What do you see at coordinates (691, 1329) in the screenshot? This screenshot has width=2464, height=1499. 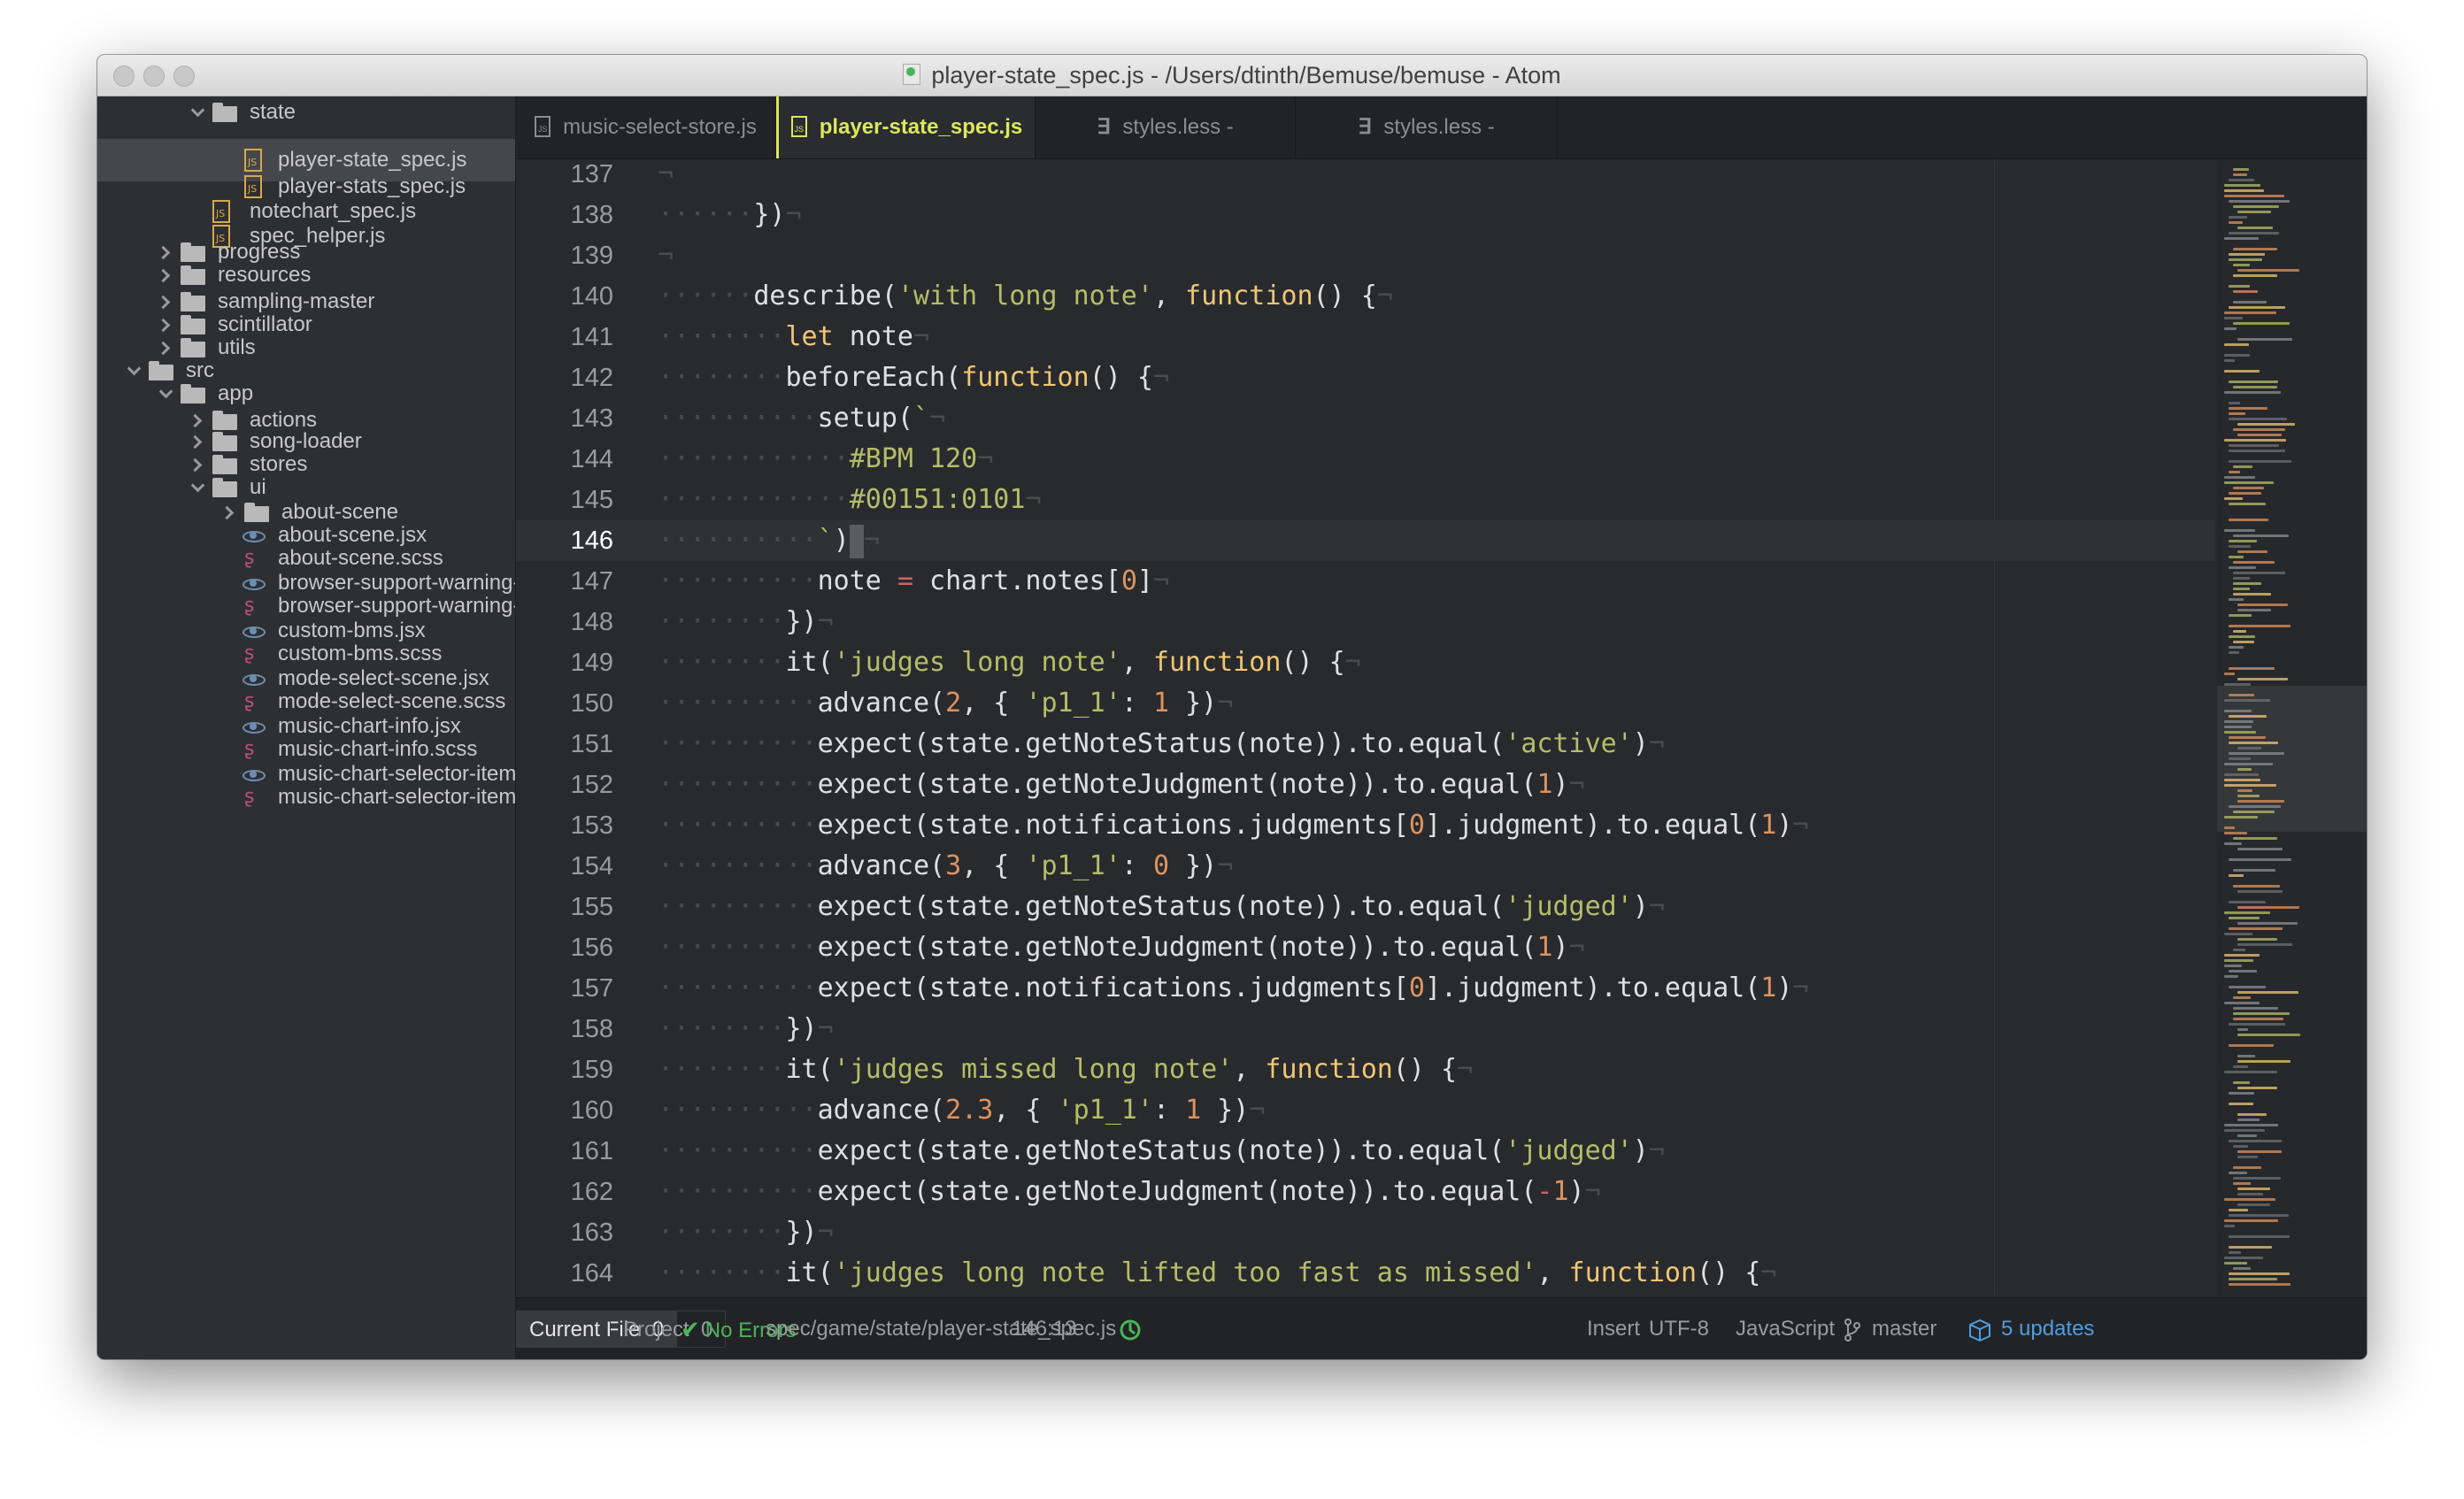 I see `check-icon: ✔` at bounding box center [691, 1329].